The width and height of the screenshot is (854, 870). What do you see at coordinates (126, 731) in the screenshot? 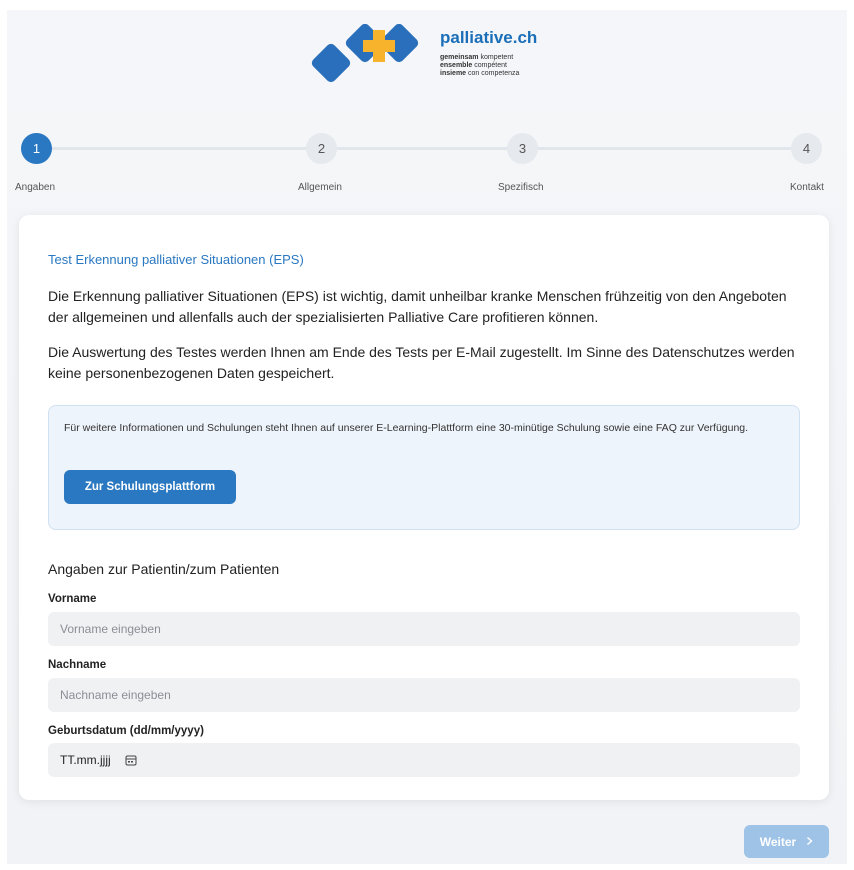
I see `geburtsdatum-label: Geburtsdatum (dd/mm/yyyy)` at bounding box center [126, 731].